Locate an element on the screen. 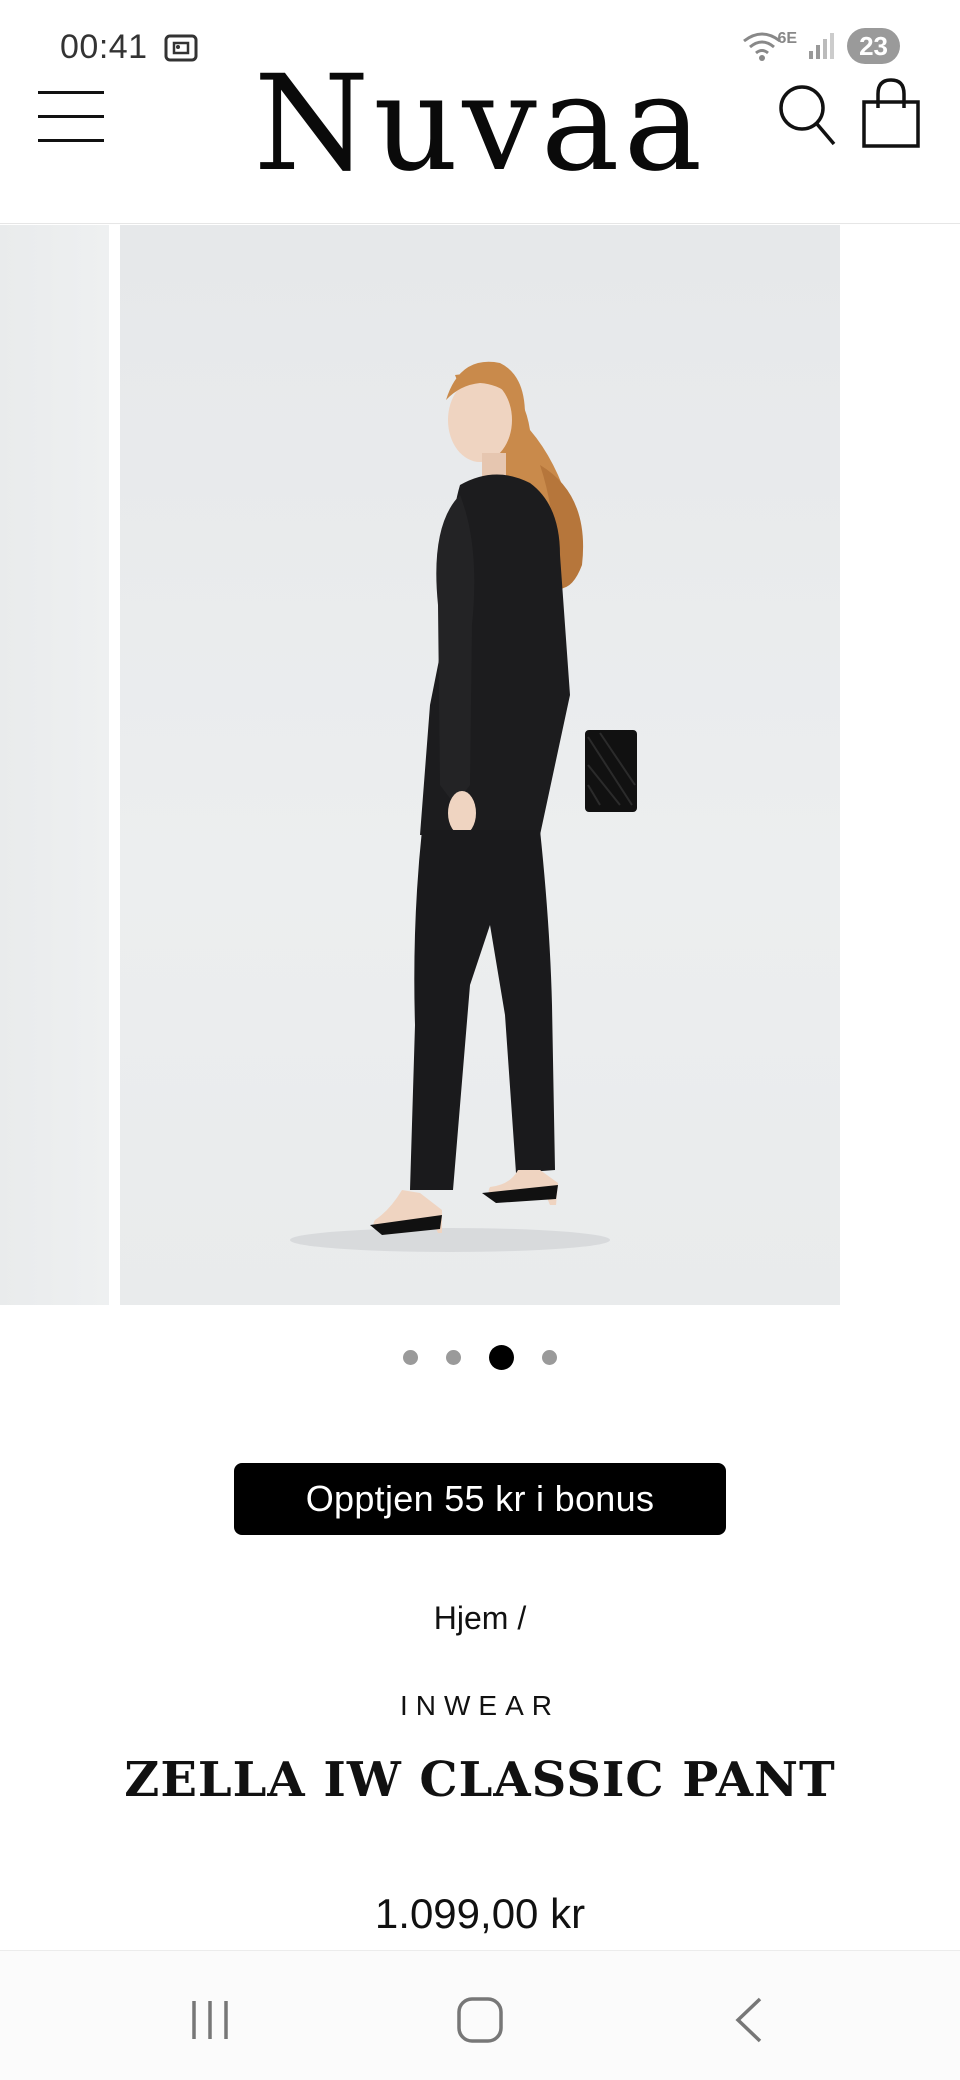 The width and height of the screenshot is (960, 2080). hamburger-menu-icon is located at coordinates (71, 116).